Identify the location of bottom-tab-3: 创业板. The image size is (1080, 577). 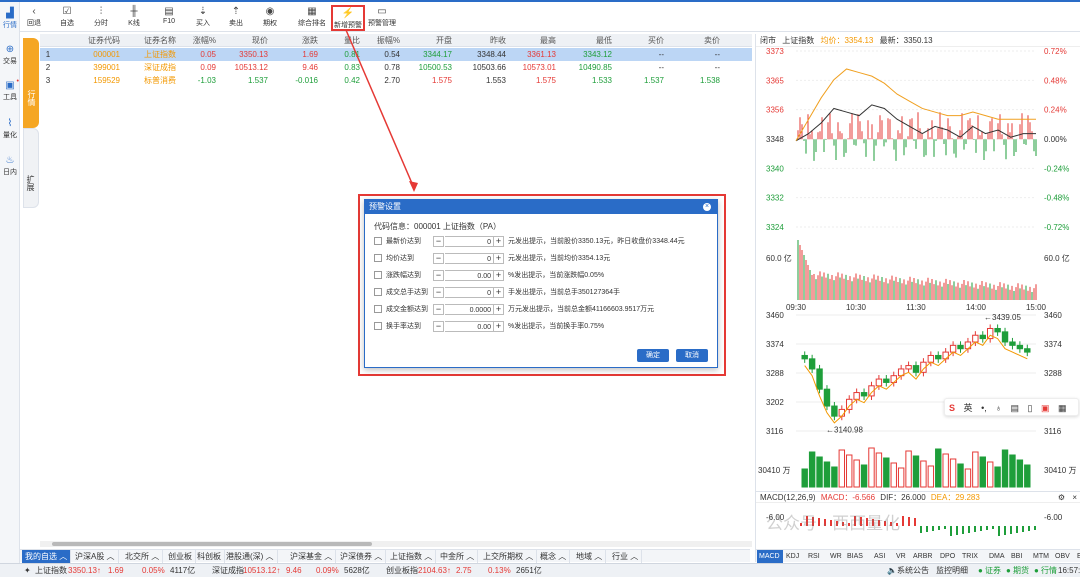
(180, 556).